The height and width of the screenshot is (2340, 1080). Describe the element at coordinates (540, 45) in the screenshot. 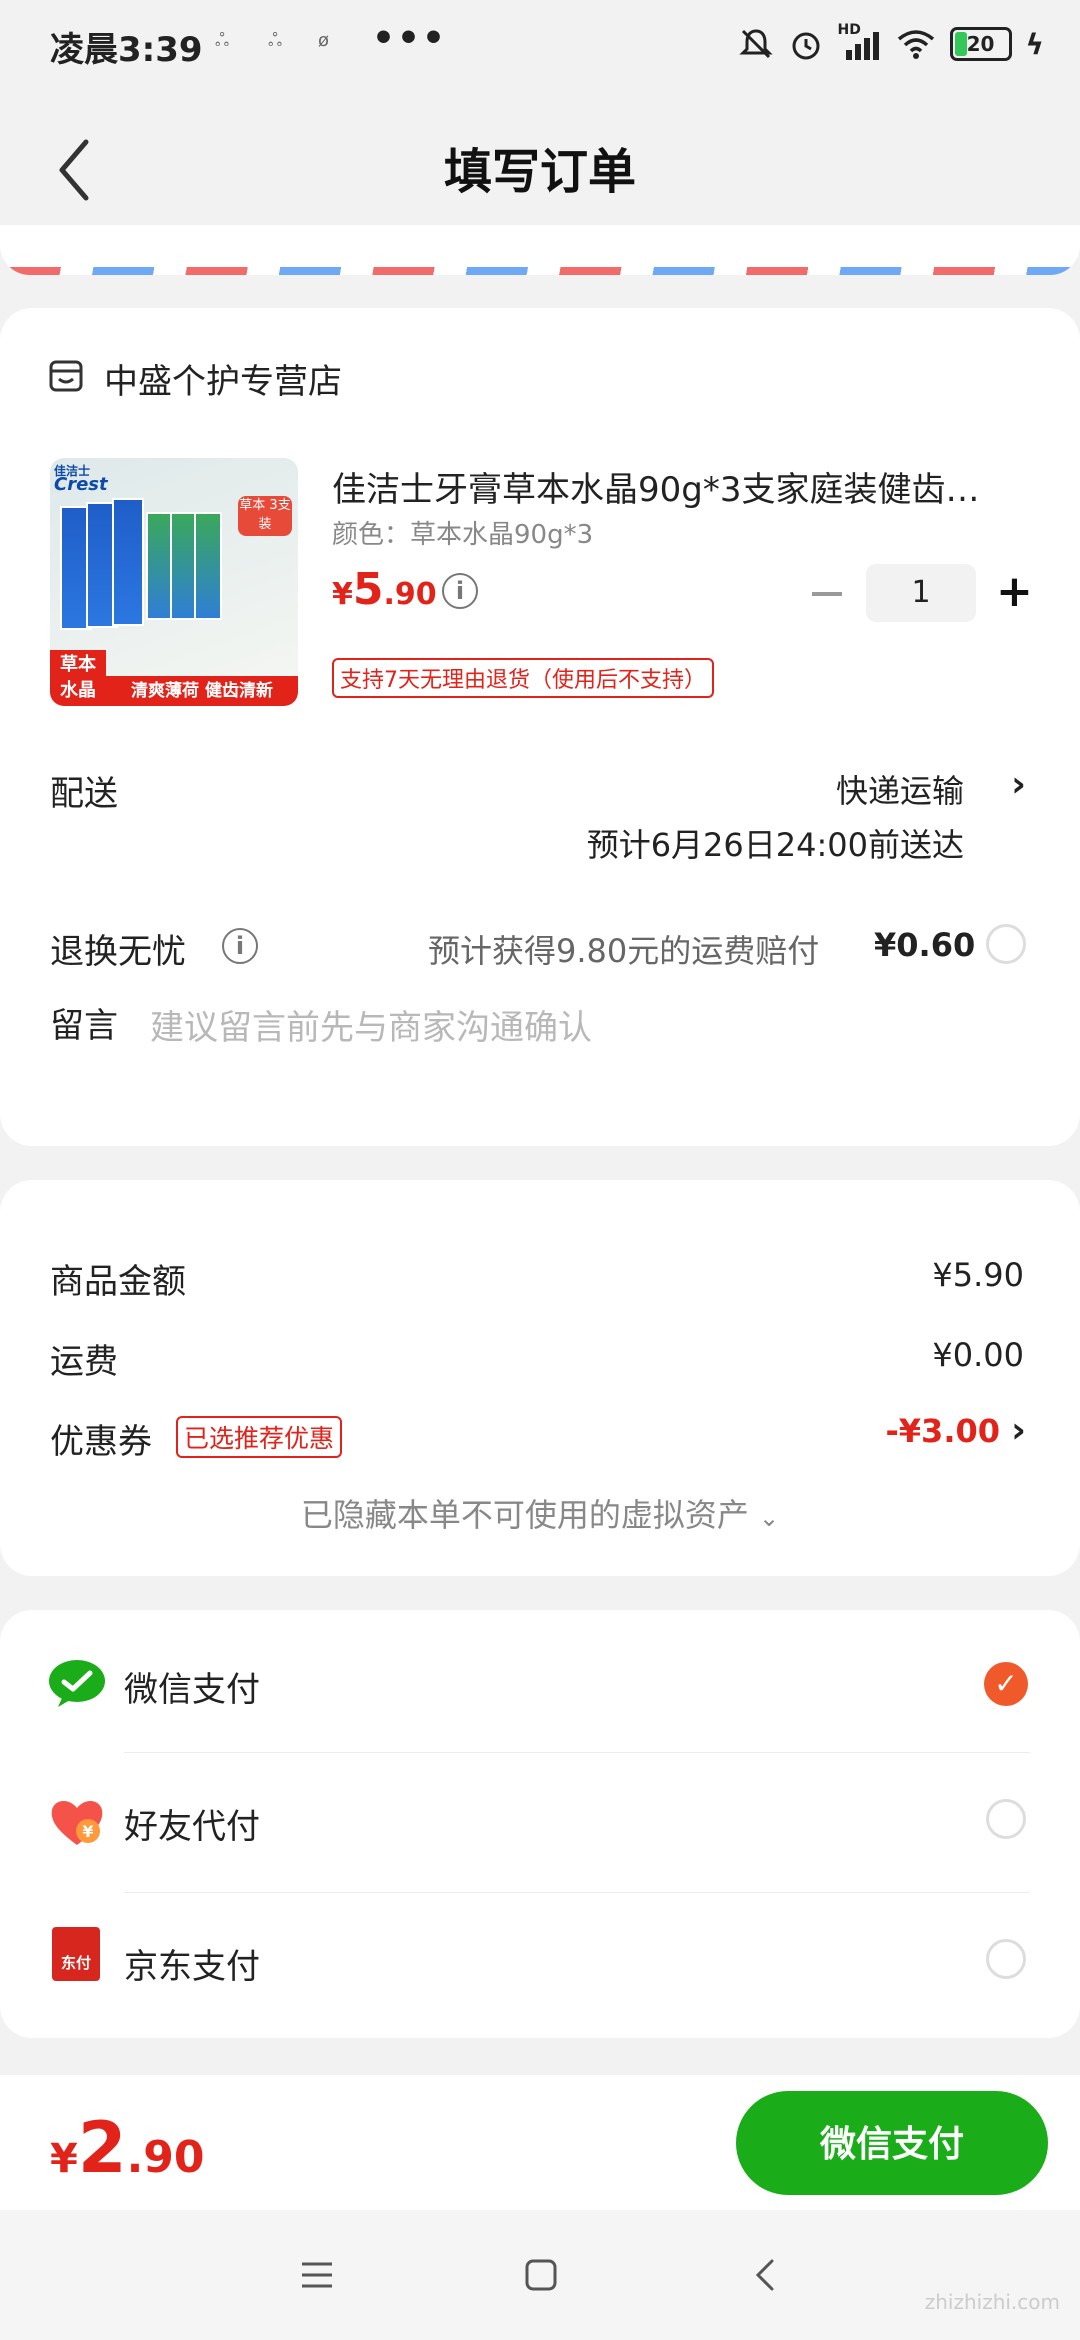

I see `status-bar: 凌晨3:39 ஃ ஃ ø ••• HD 20 ϟ` at that location.